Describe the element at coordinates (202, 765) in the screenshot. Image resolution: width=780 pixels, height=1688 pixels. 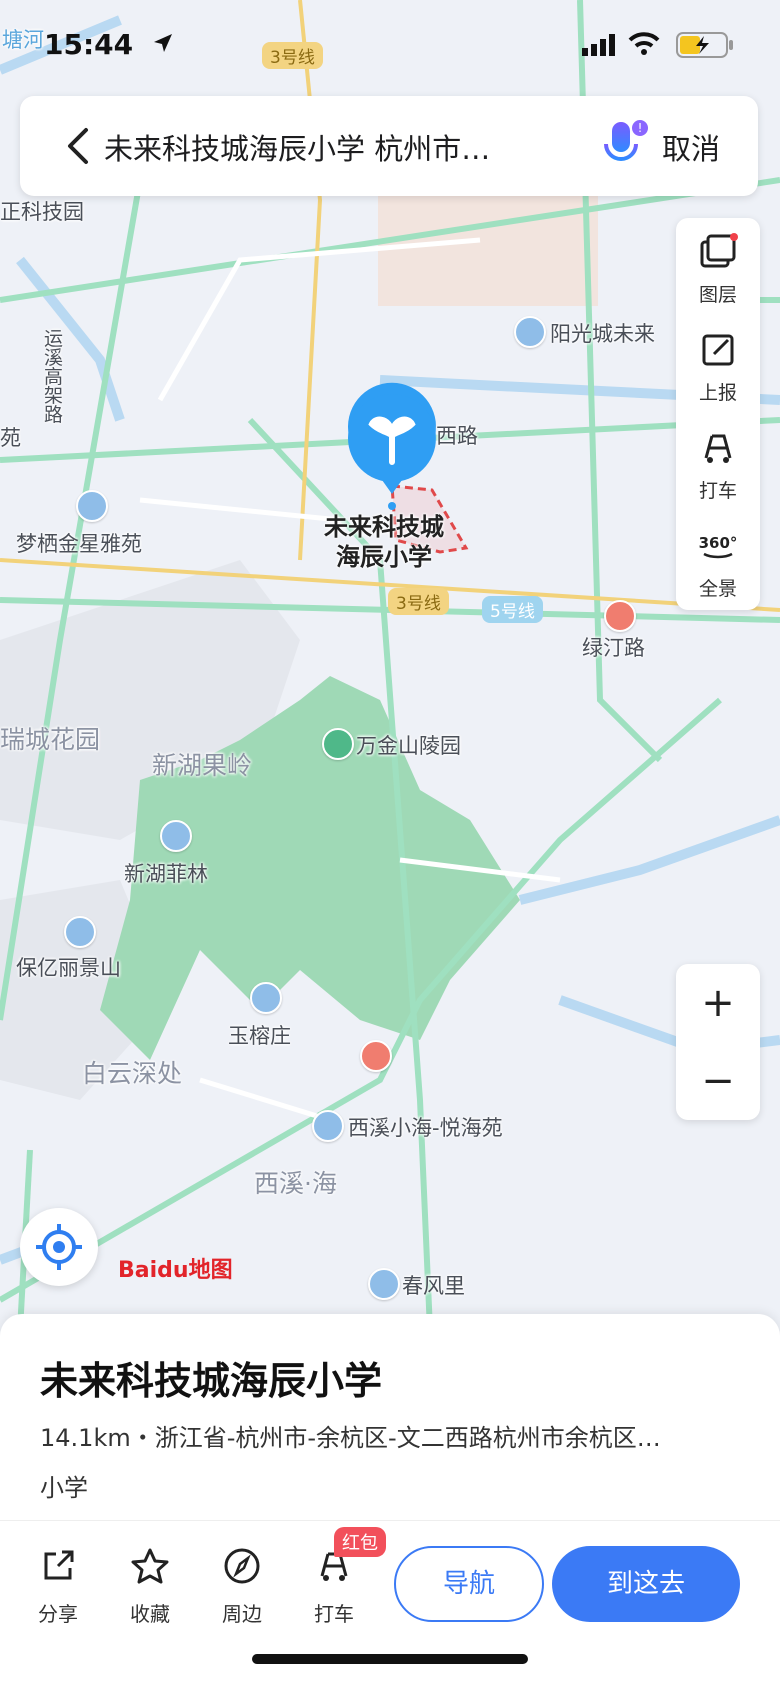
I see `map-label: 新湖果岭` at that location.